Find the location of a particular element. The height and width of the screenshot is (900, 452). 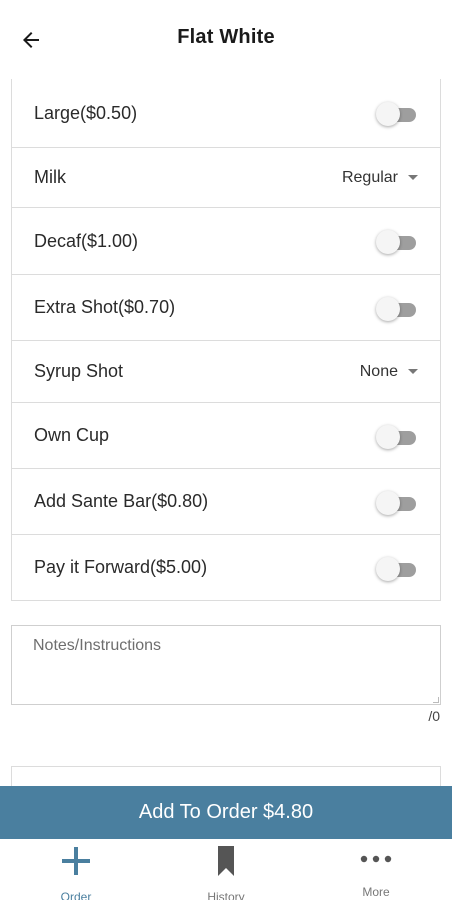

page-title: Flat White is located at coordinates (226, 37).